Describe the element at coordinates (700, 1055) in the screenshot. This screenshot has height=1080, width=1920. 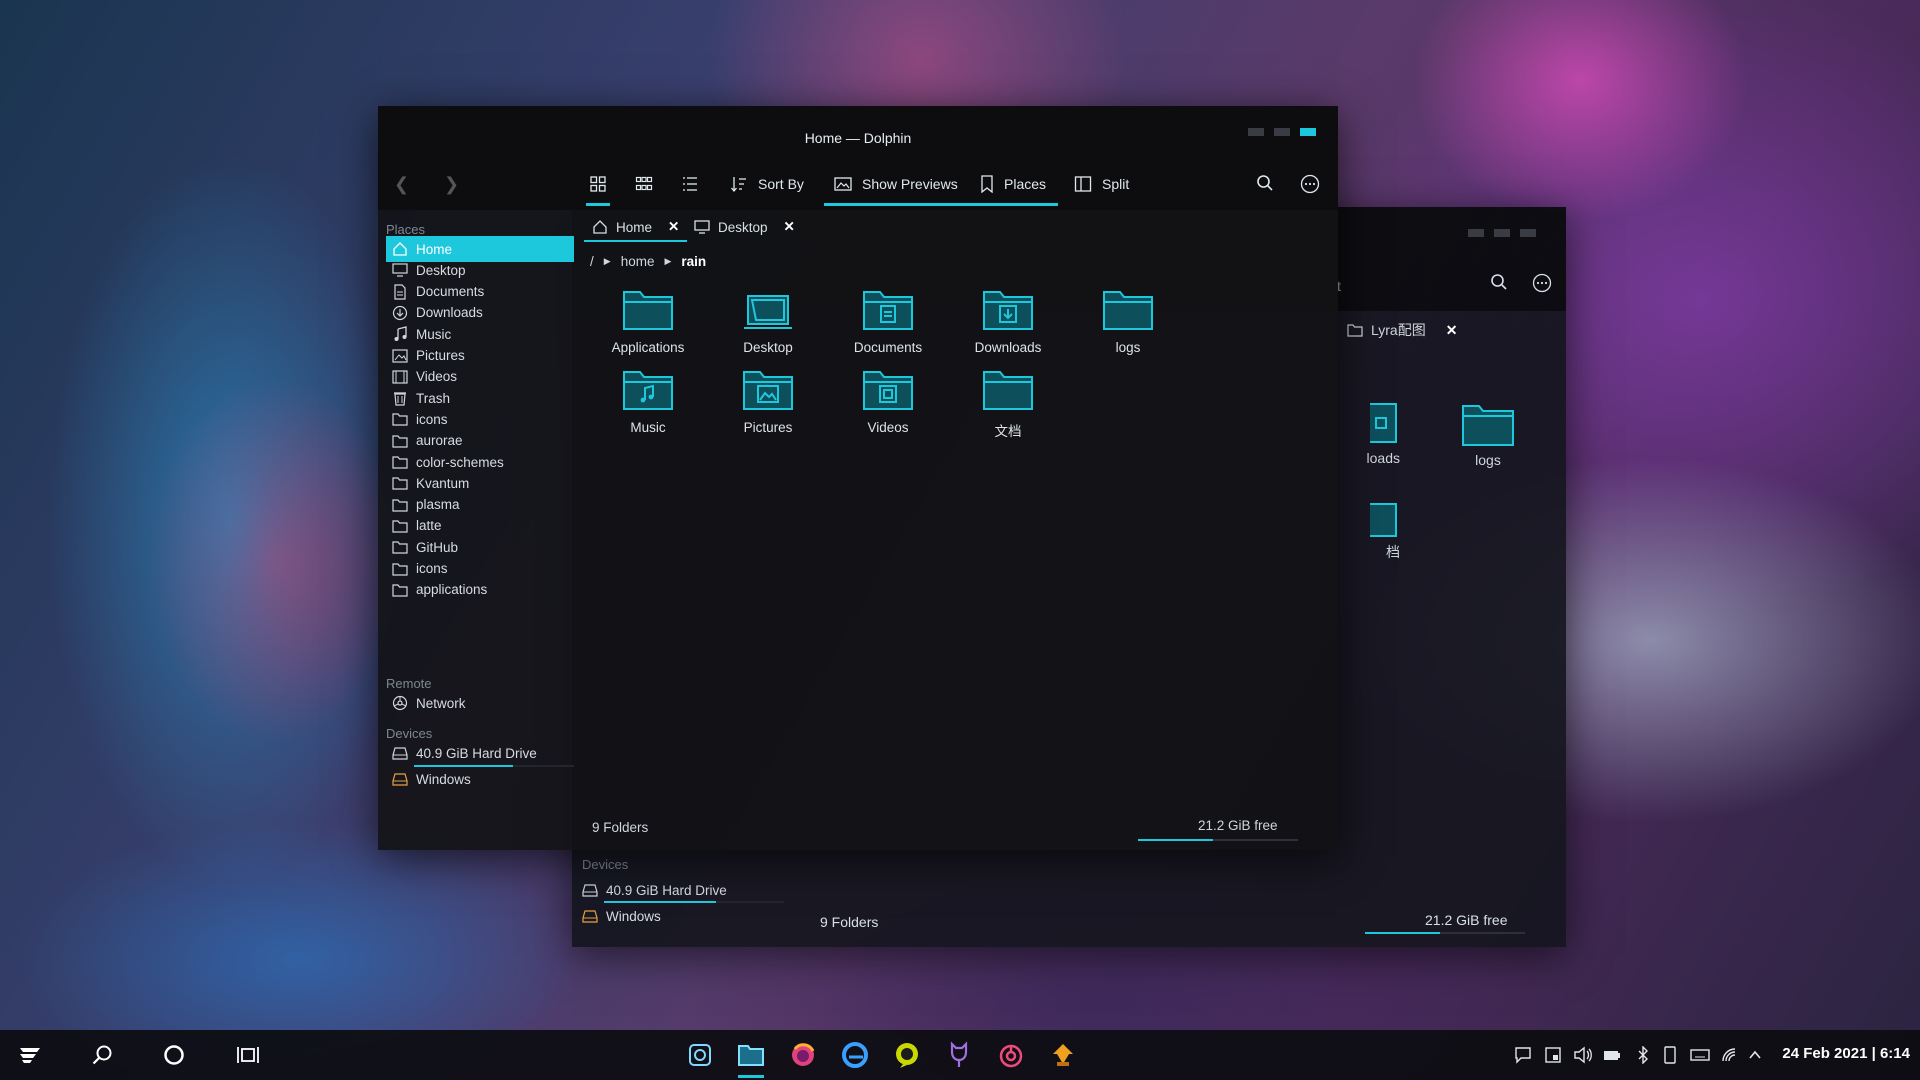
I see `taskbar-app-screenshot` at that location.